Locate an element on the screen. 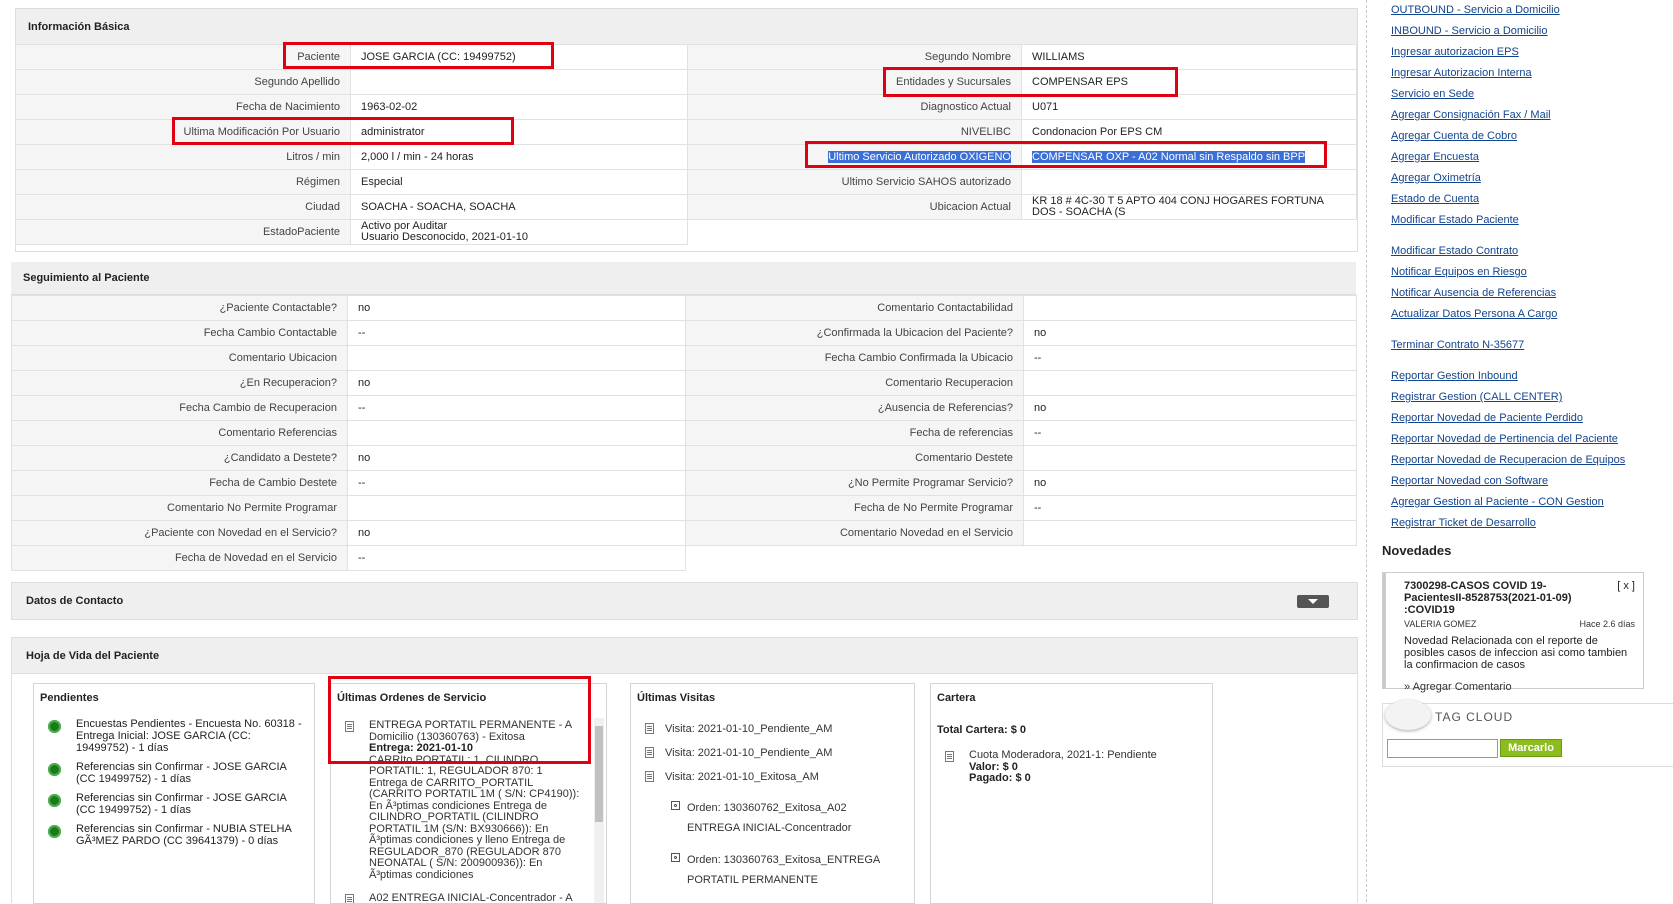  sidebar-link-modificar-estado-contrato: Modificar Estado Contrato is located at coordinates (1526, 251).